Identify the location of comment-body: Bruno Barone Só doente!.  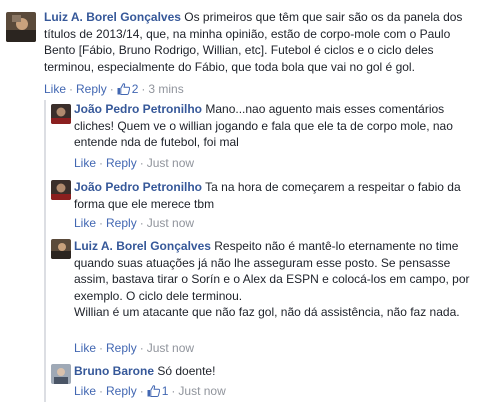
(280, 371).